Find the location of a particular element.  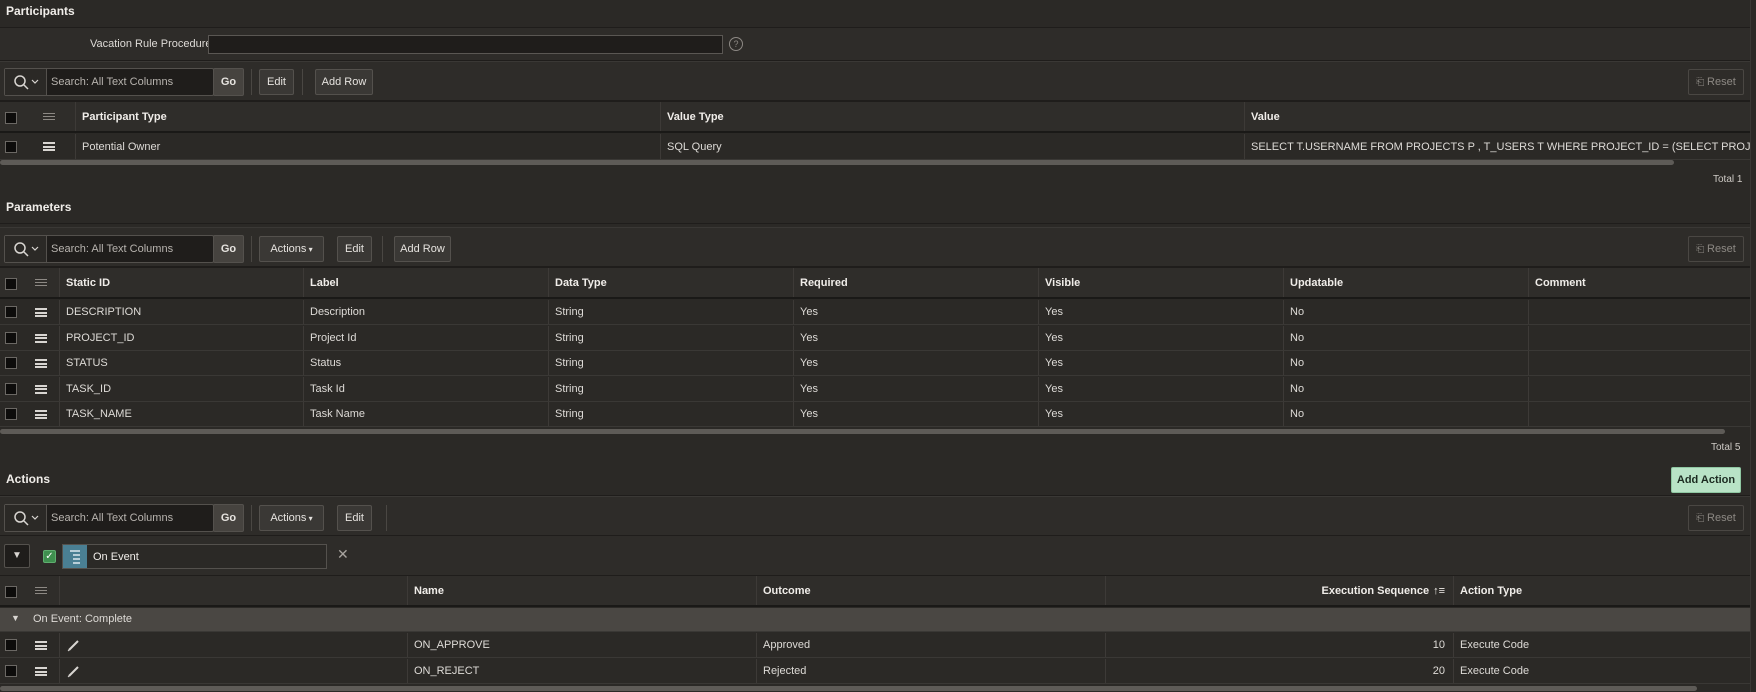

search-icon is located at coordinates (26, 82).